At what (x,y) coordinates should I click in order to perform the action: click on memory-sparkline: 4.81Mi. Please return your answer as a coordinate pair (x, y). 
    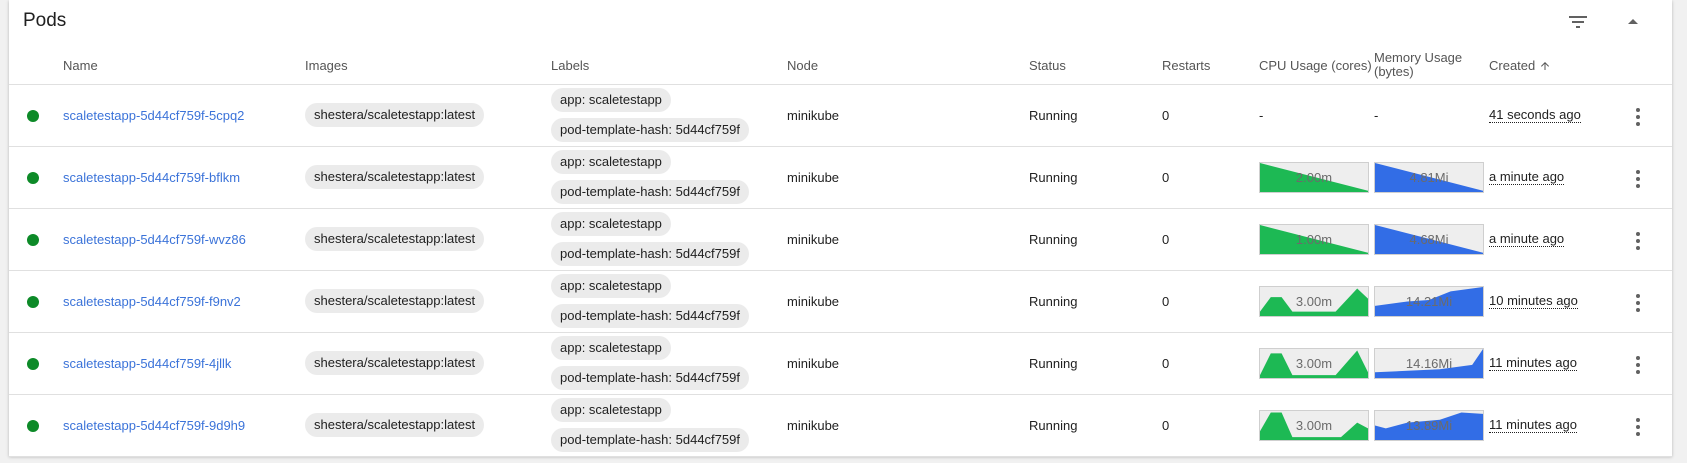
    Looking at the image, I should click on (1429, 177).